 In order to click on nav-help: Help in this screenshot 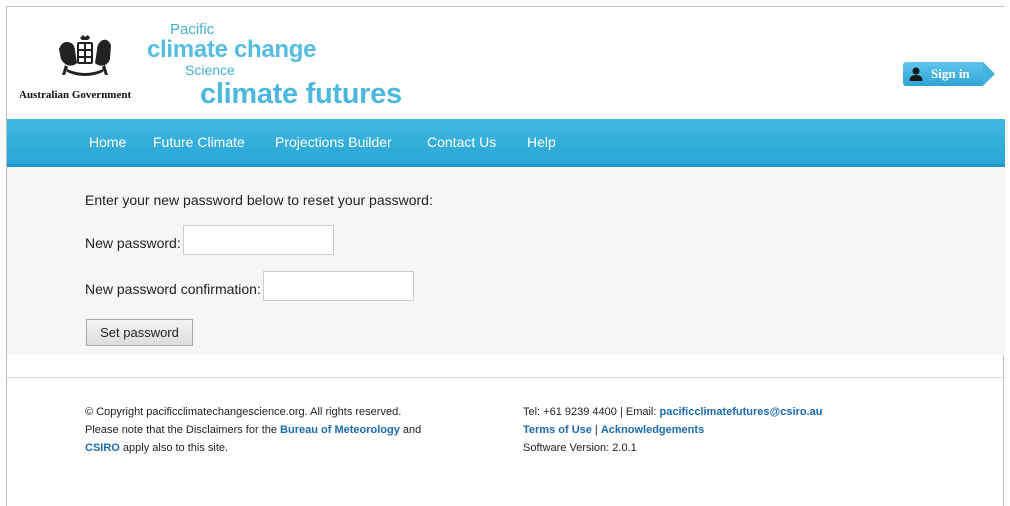, I will do `click(541, 142)`.